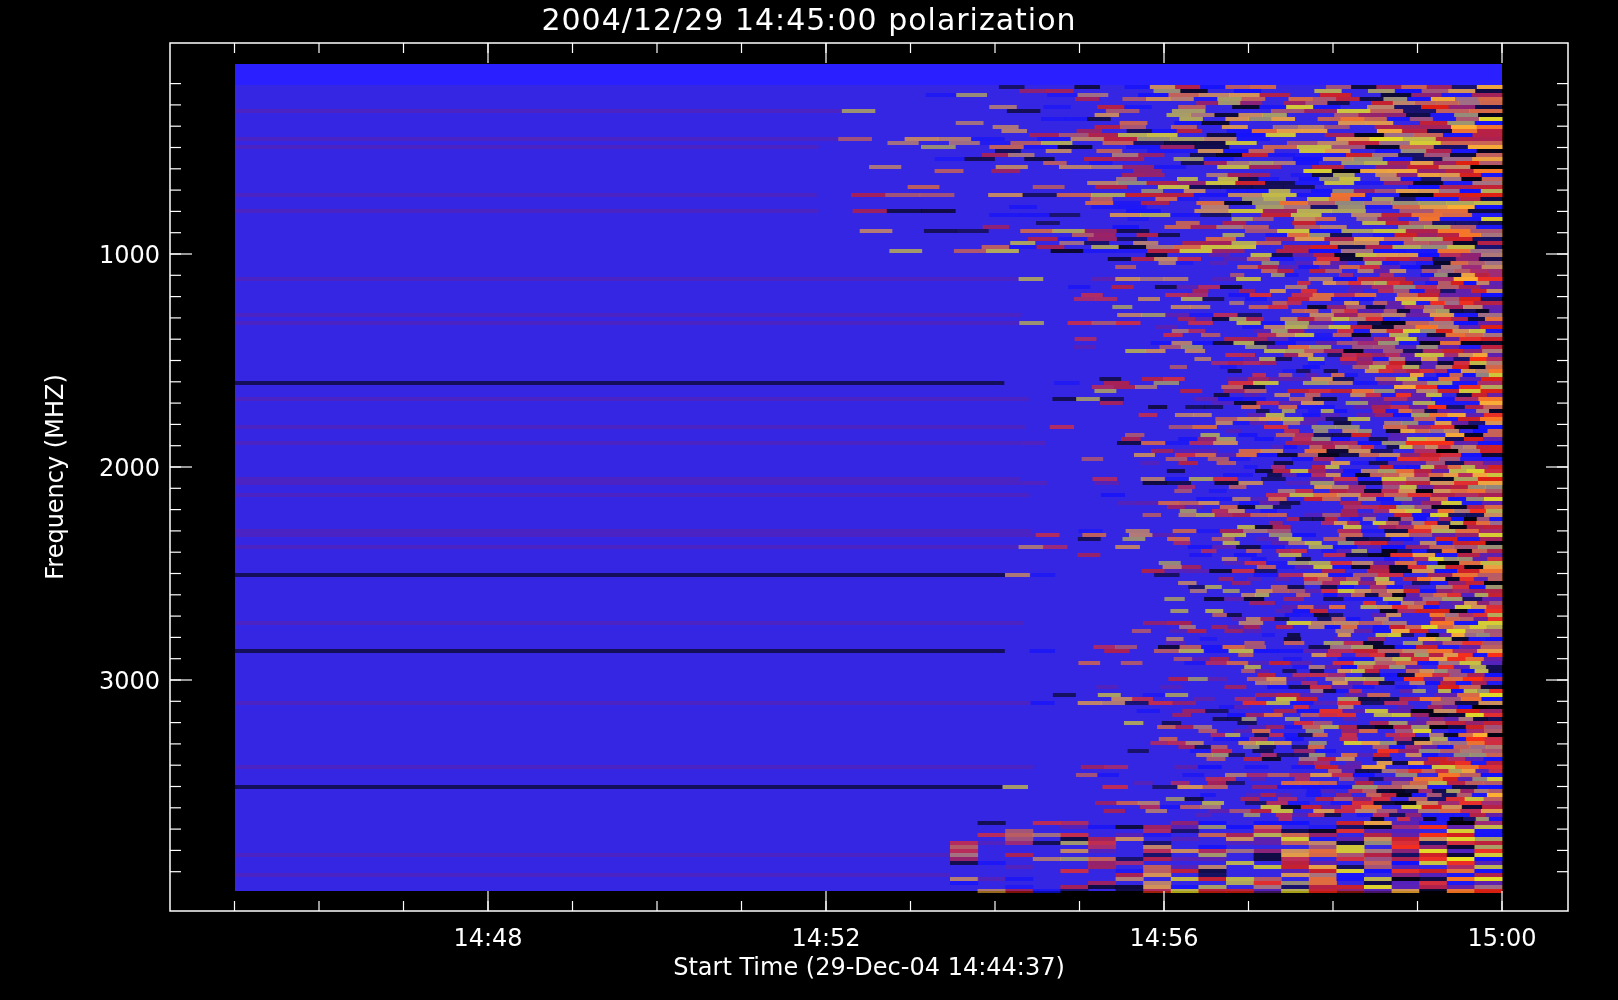 Image resolution: width=1618 pixels, height=1000 pixels. I want to click on x-axis-label: Start Time (29-Dec-04 14:44:37), so click(869, 967).